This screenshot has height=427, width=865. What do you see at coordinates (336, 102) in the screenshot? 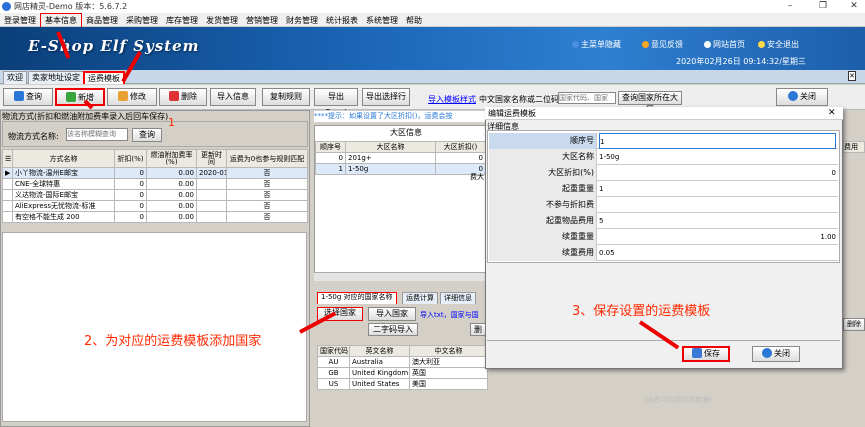
I see `export-excel-button: 导出Excel` at bounding box center [336, 102].